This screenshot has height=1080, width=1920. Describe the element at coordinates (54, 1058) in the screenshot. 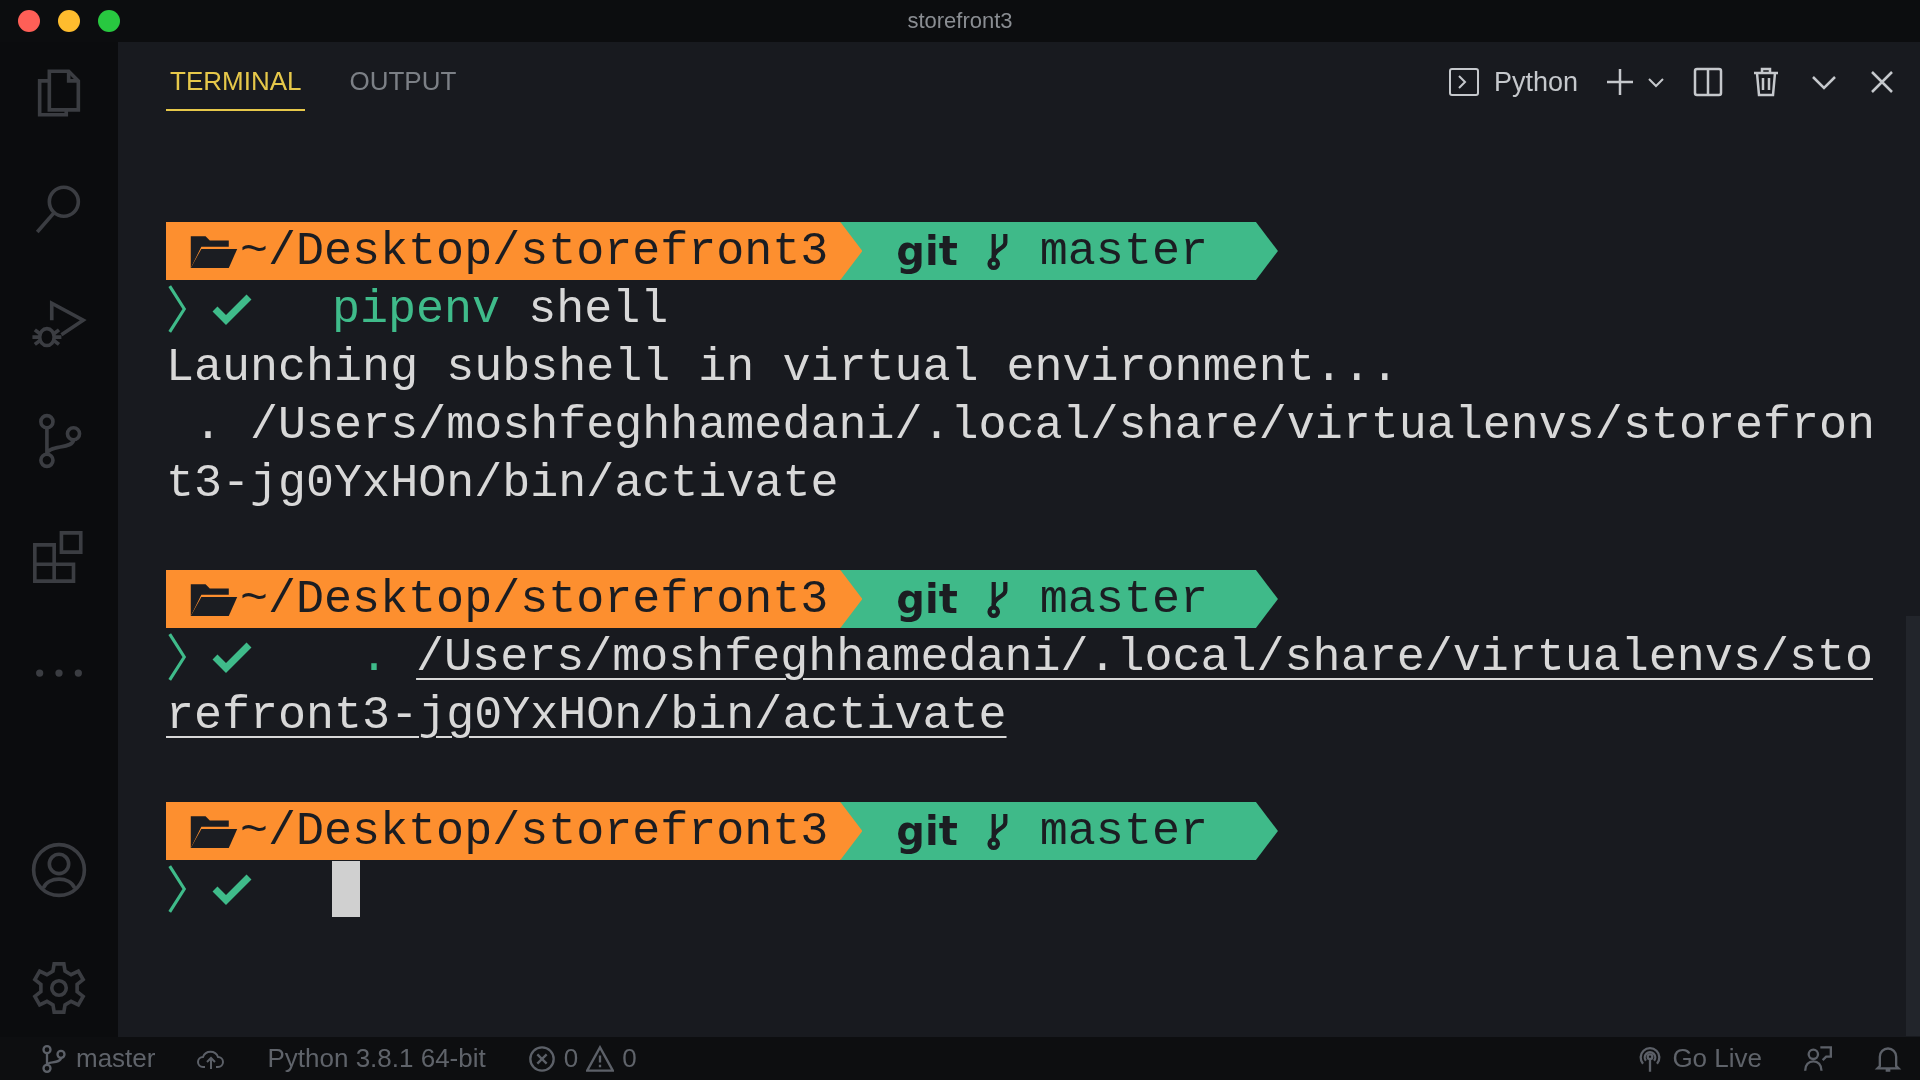

I see `branch-icon` at that location.